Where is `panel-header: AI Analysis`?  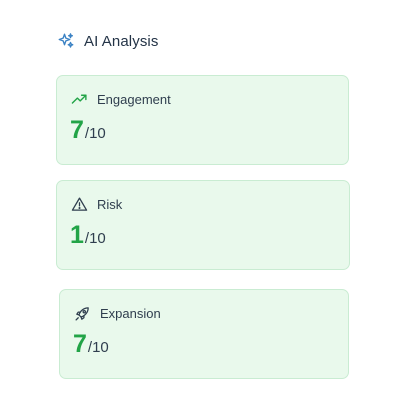
panel-header: AI Analysis is located at coordinates (107, 41).